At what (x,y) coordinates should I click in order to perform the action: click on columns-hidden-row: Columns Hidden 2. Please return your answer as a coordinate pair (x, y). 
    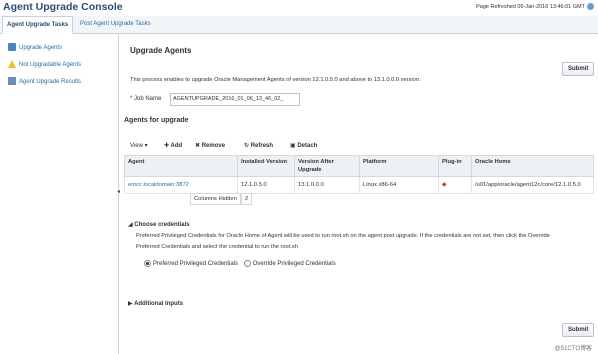
    Looking at the image, I should click on (221, 199).